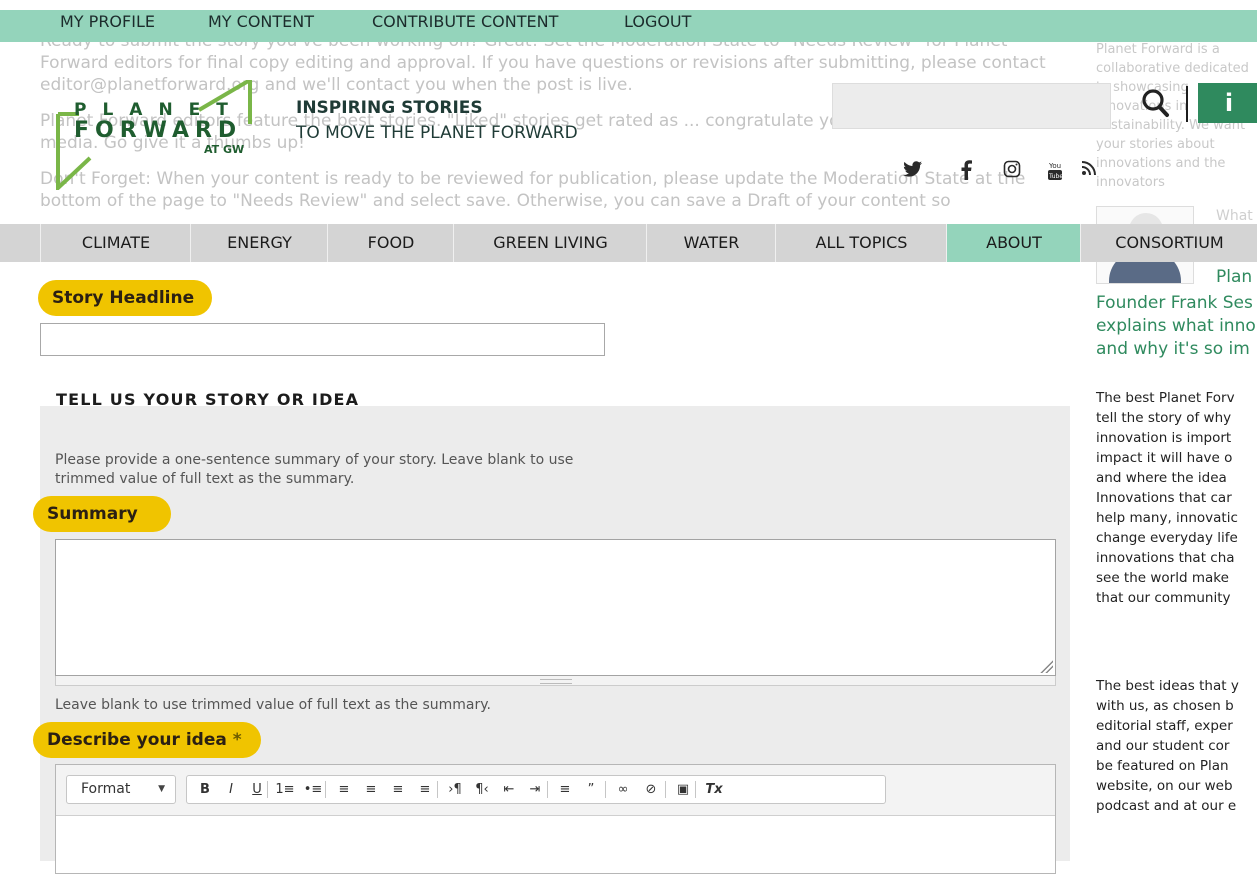 The image size is (1257, 874). Describe the element at coordinates (591, 789) in the screenshot. I see `blockquote-button: ”` at that location.